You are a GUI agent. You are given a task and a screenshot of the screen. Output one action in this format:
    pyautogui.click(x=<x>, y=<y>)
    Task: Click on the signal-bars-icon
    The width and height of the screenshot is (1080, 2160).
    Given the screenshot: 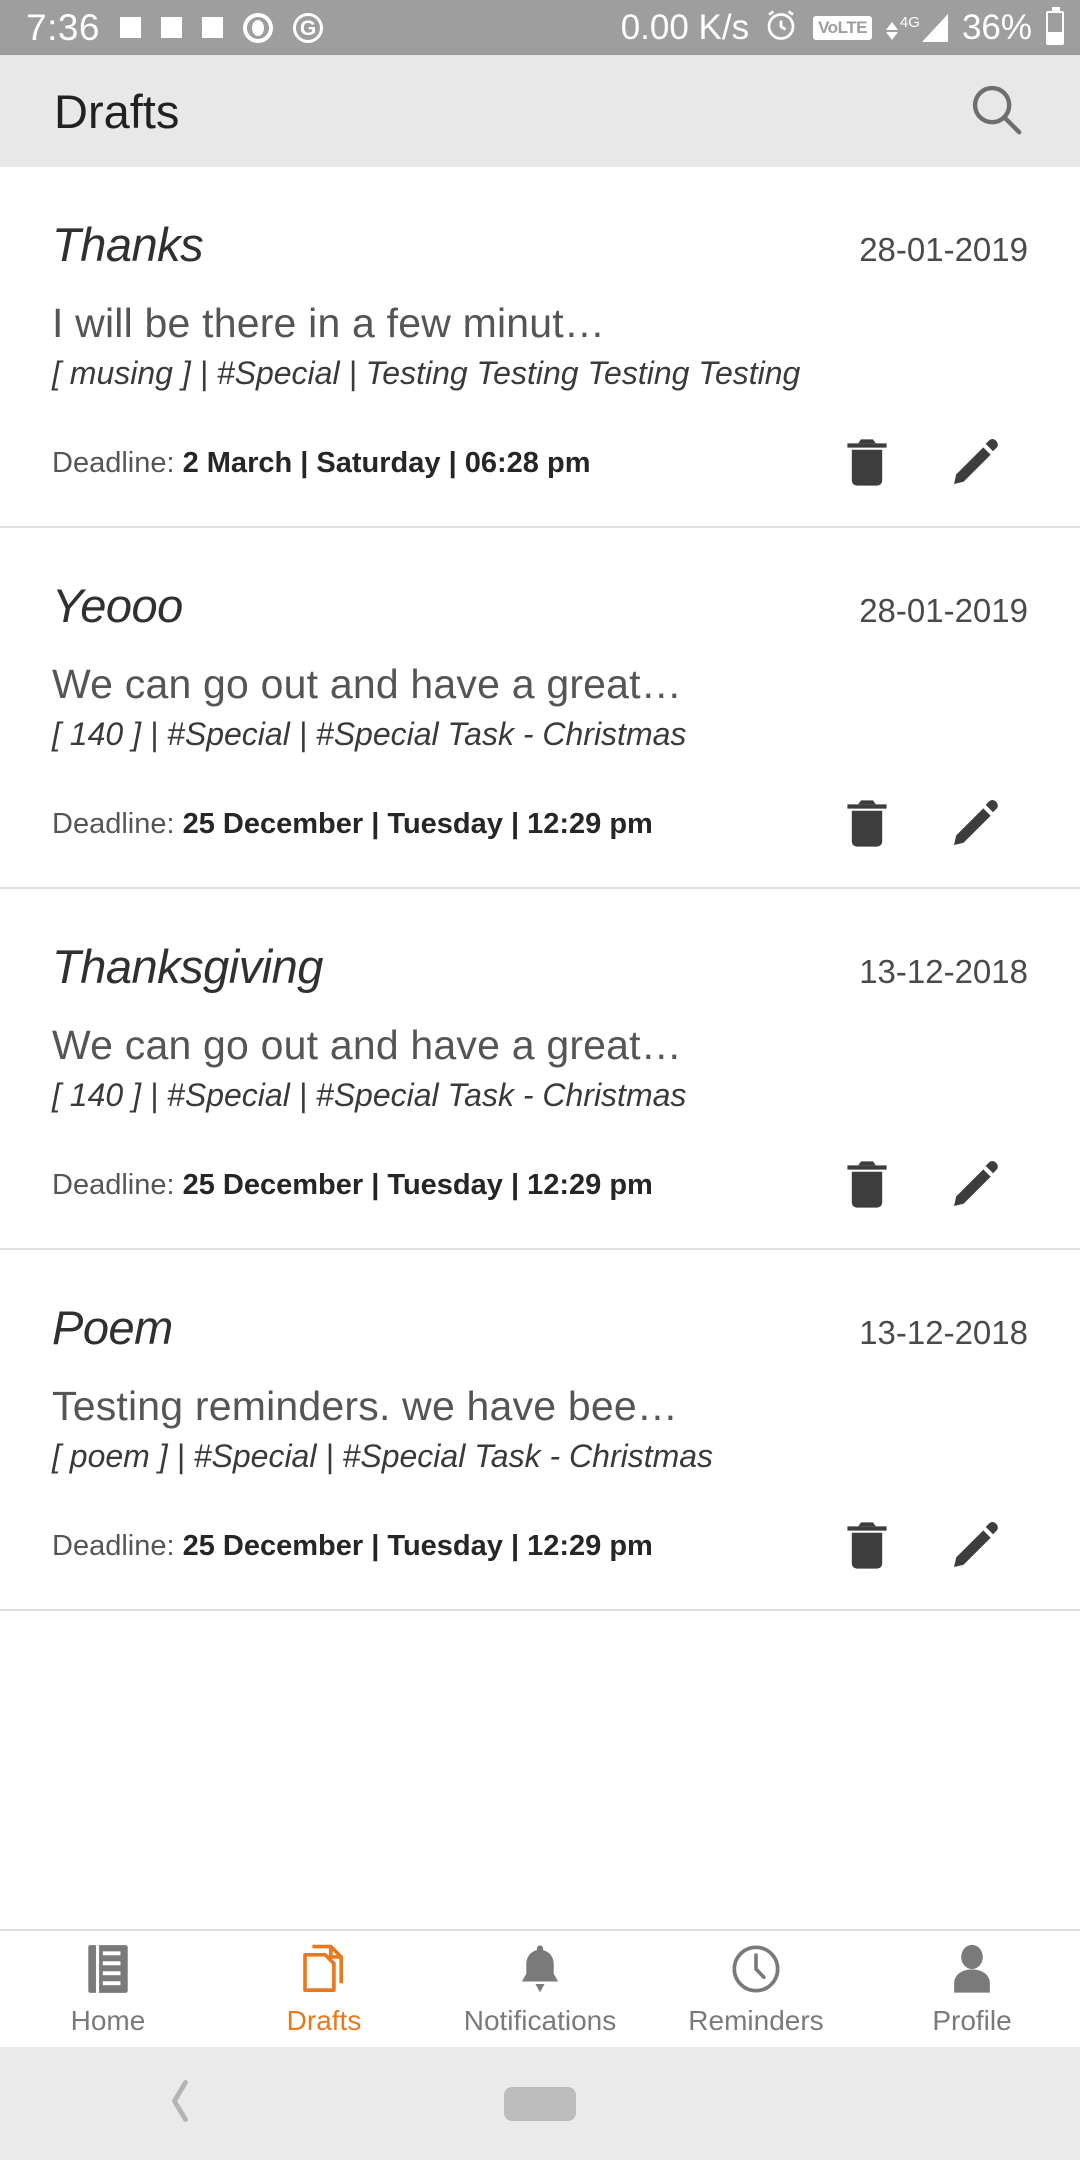 What is the action you would take?
    pyautogui.click(x=934, y=27)
    